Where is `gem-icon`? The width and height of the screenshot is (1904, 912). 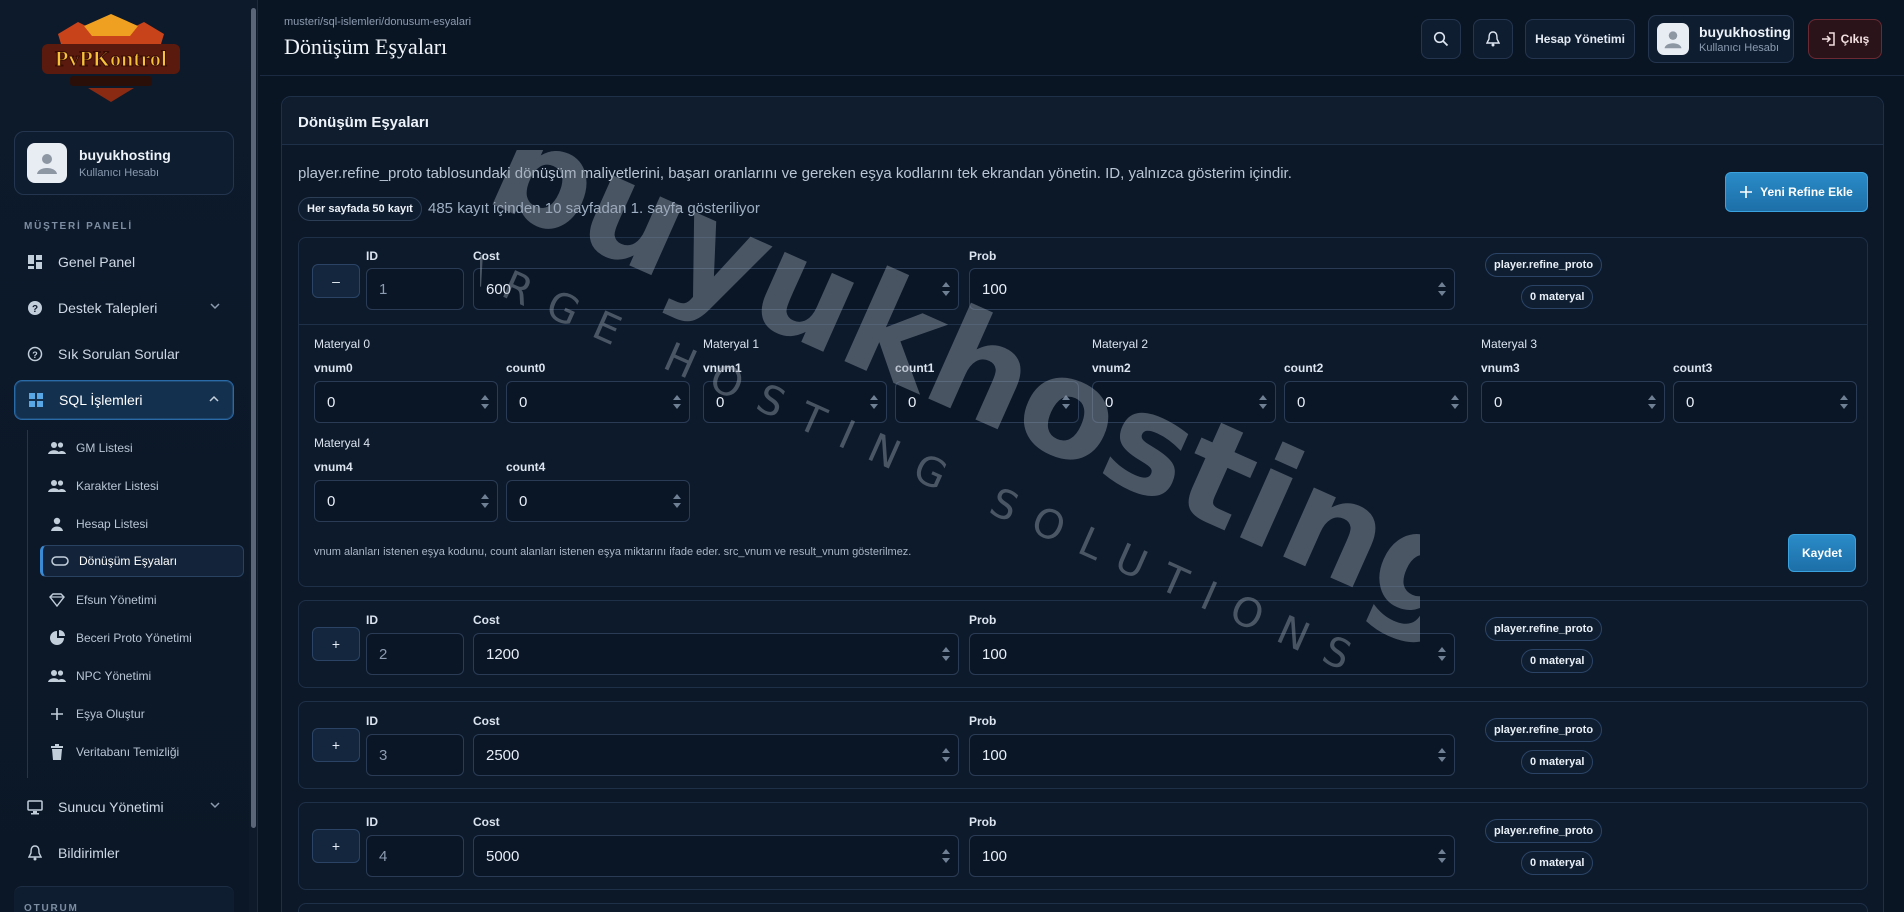
gem-icon is located at coordinates (57, 600).